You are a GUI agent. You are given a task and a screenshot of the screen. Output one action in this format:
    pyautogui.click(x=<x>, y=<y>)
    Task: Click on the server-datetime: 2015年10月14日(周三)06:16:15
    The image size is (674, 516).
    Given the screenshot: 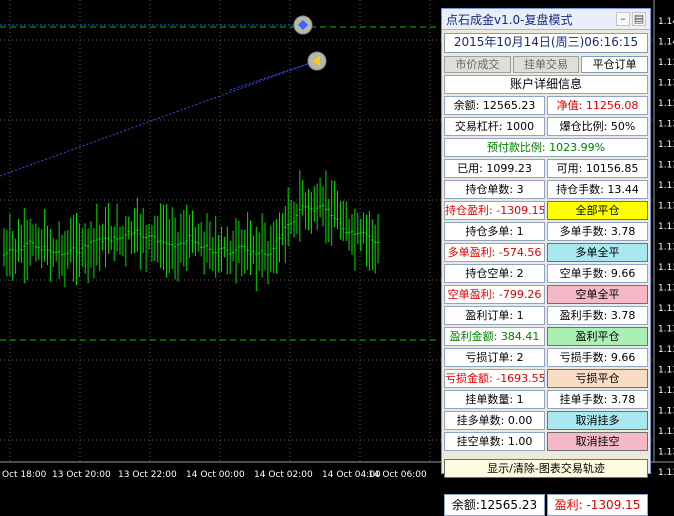 What is the action you would take?
    pyautogui.click(x=546, y=43)
    